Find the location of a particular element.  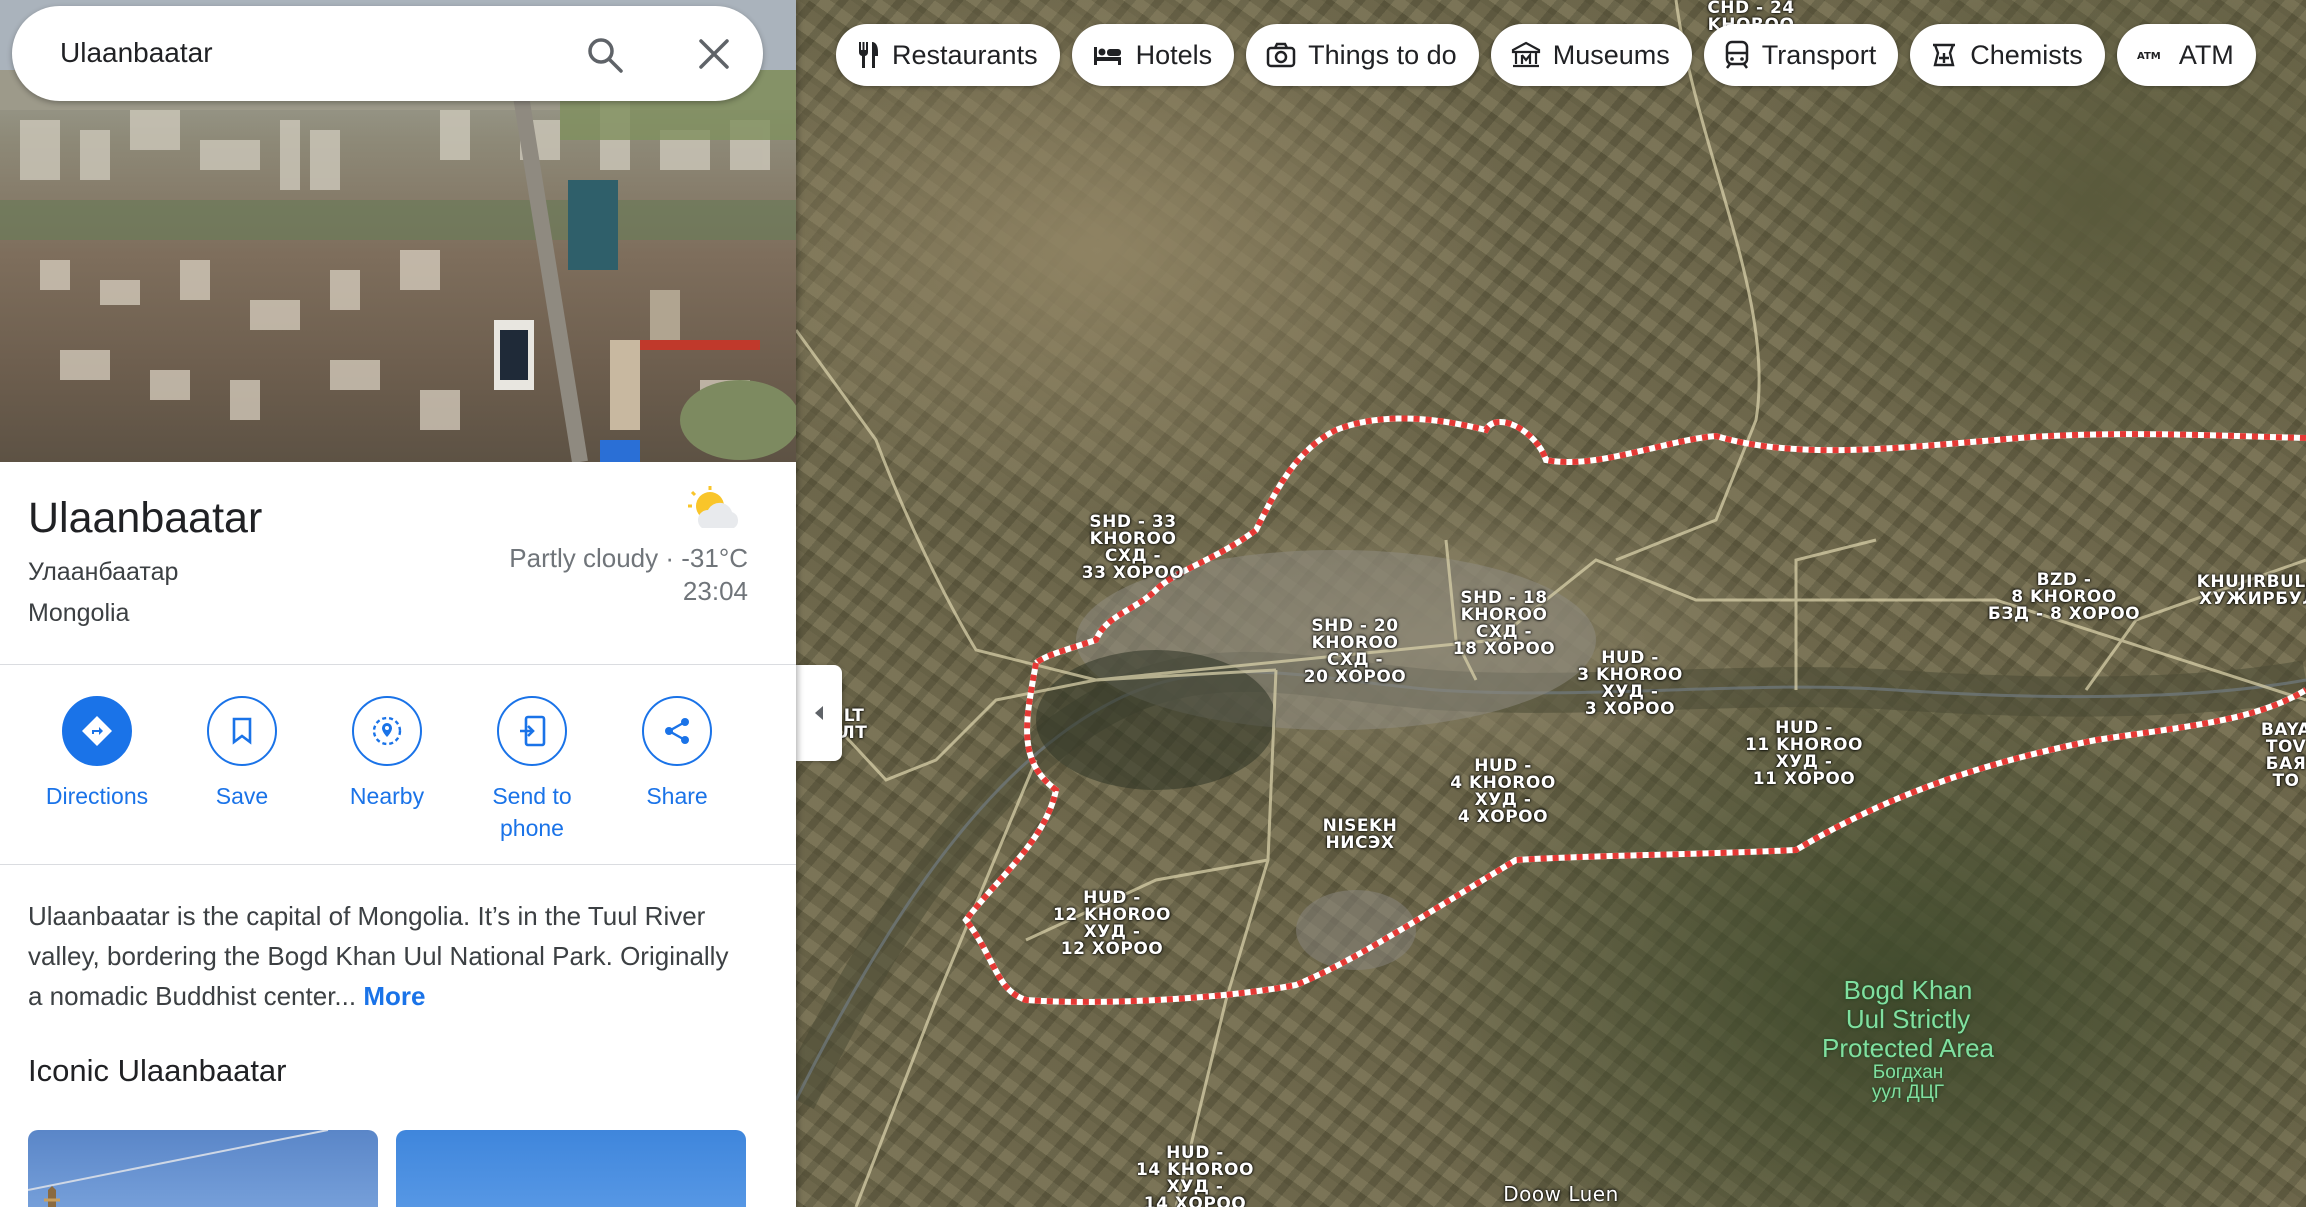

district-label-hud14: HUD -14 KHOROO ХУД -14 ХОРОО is located at coordinates (1195, 1175).